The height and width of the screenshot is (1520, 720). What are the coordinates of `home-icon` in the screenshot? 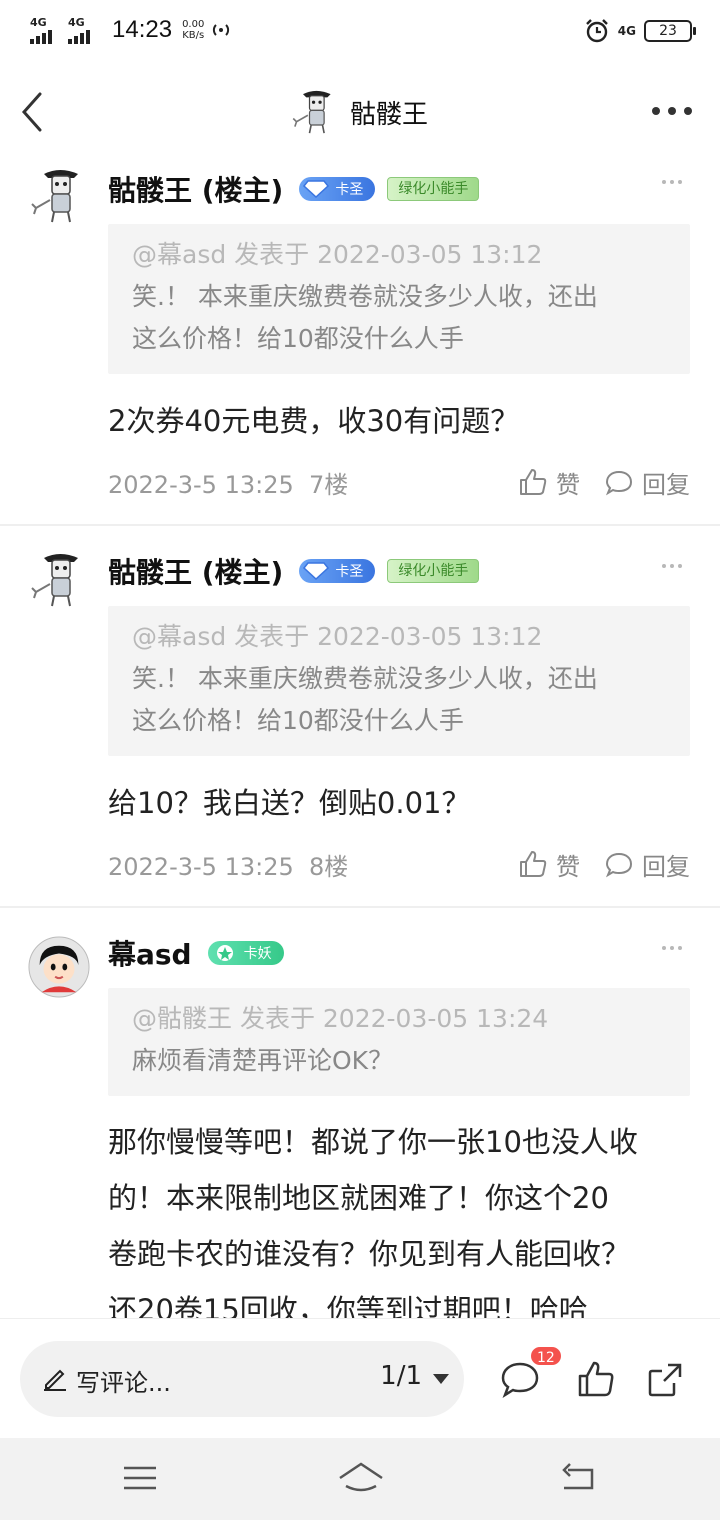 It's located at (361, 1478).